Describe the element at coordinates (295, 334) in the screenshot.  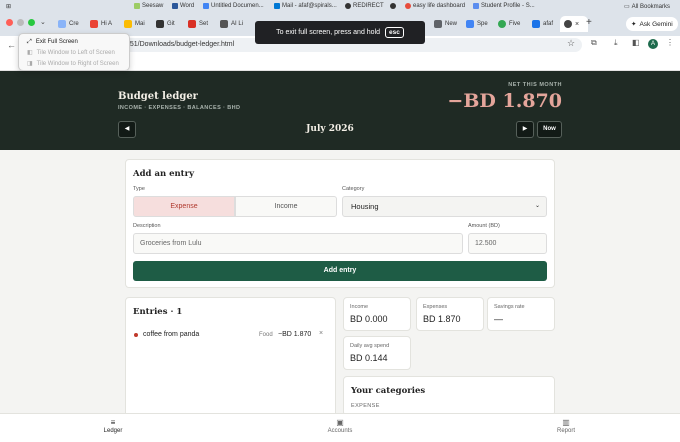
I see `entry-amount: −BD 1.870` at that location.